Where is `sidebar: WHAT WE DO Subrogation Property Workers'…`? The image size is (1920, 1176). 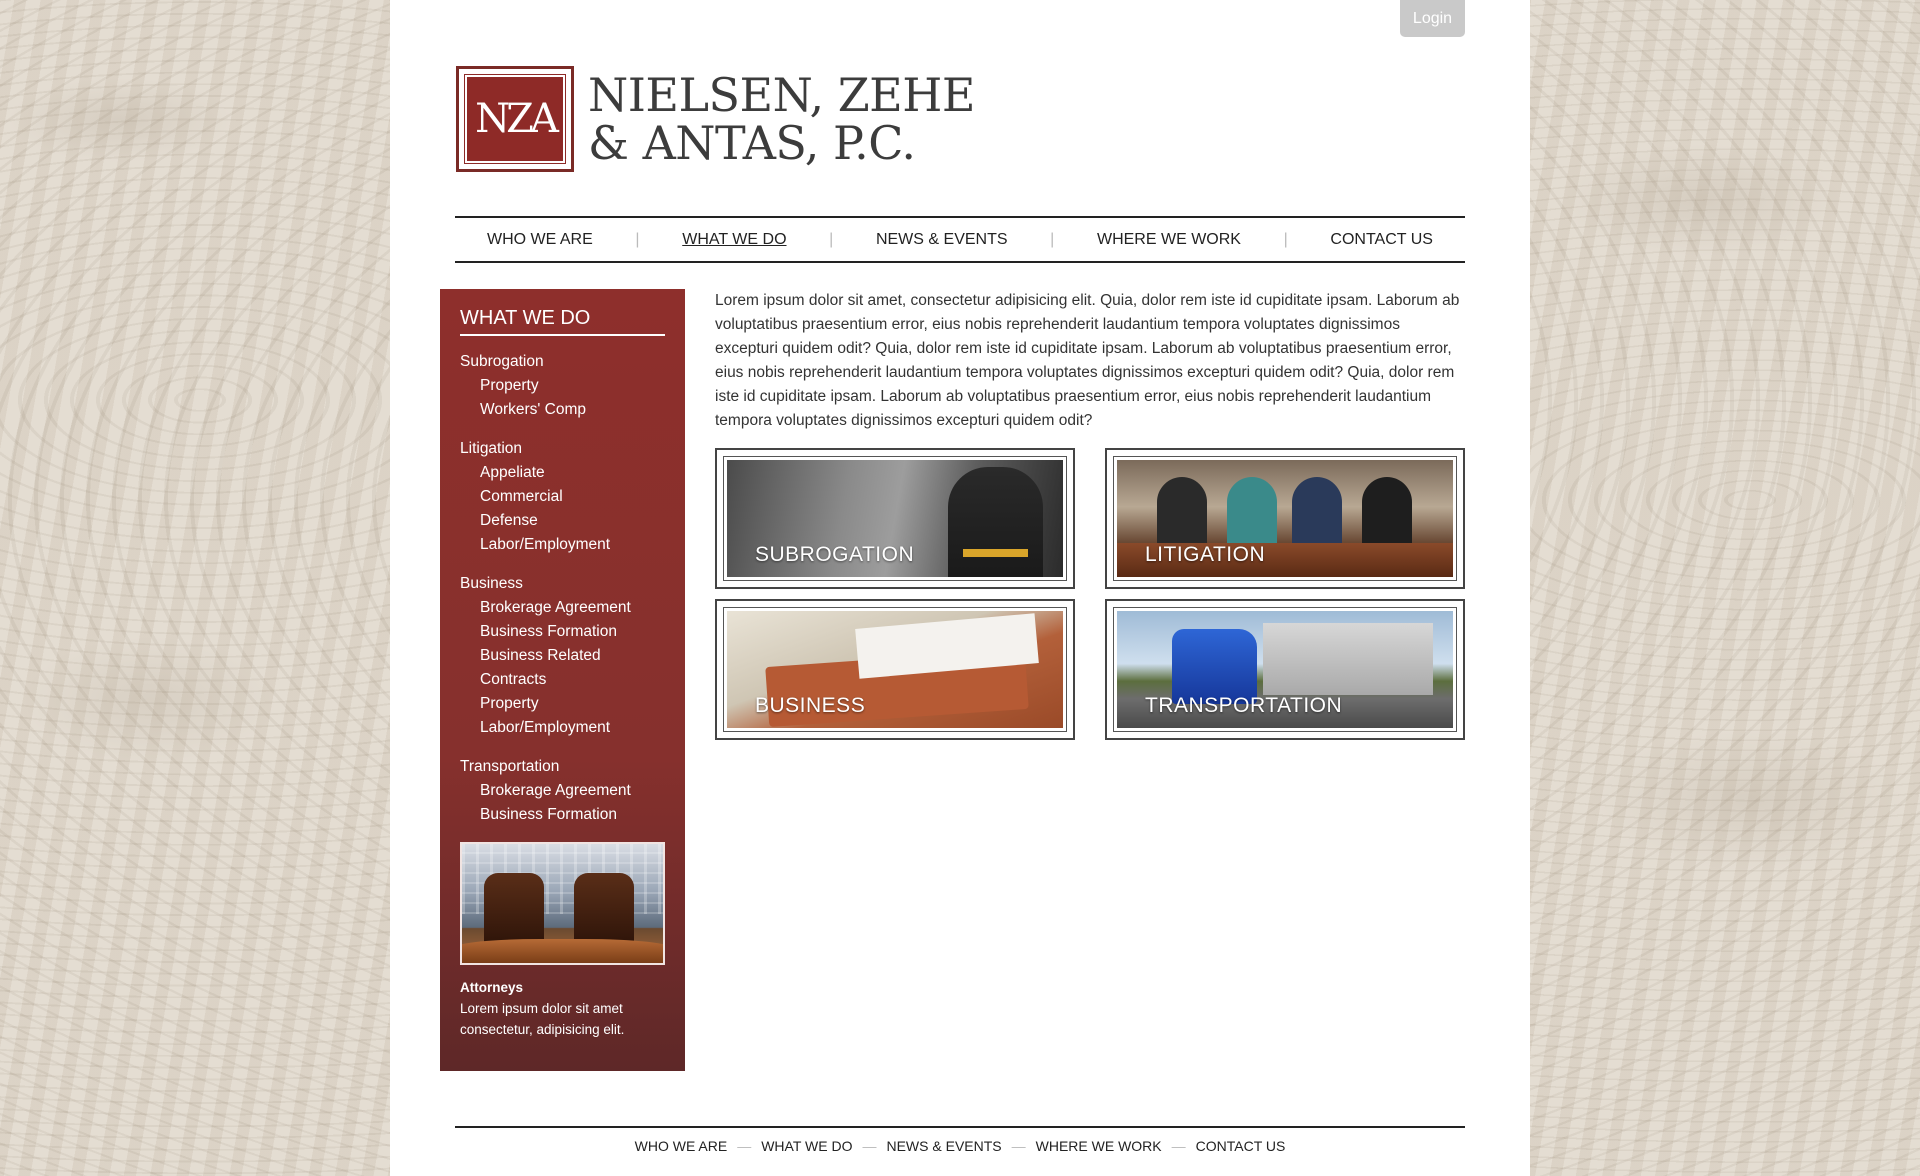 sidebar: WHAT WE DO Subrogation Property Workers'… is located at coordinates (562, 680).